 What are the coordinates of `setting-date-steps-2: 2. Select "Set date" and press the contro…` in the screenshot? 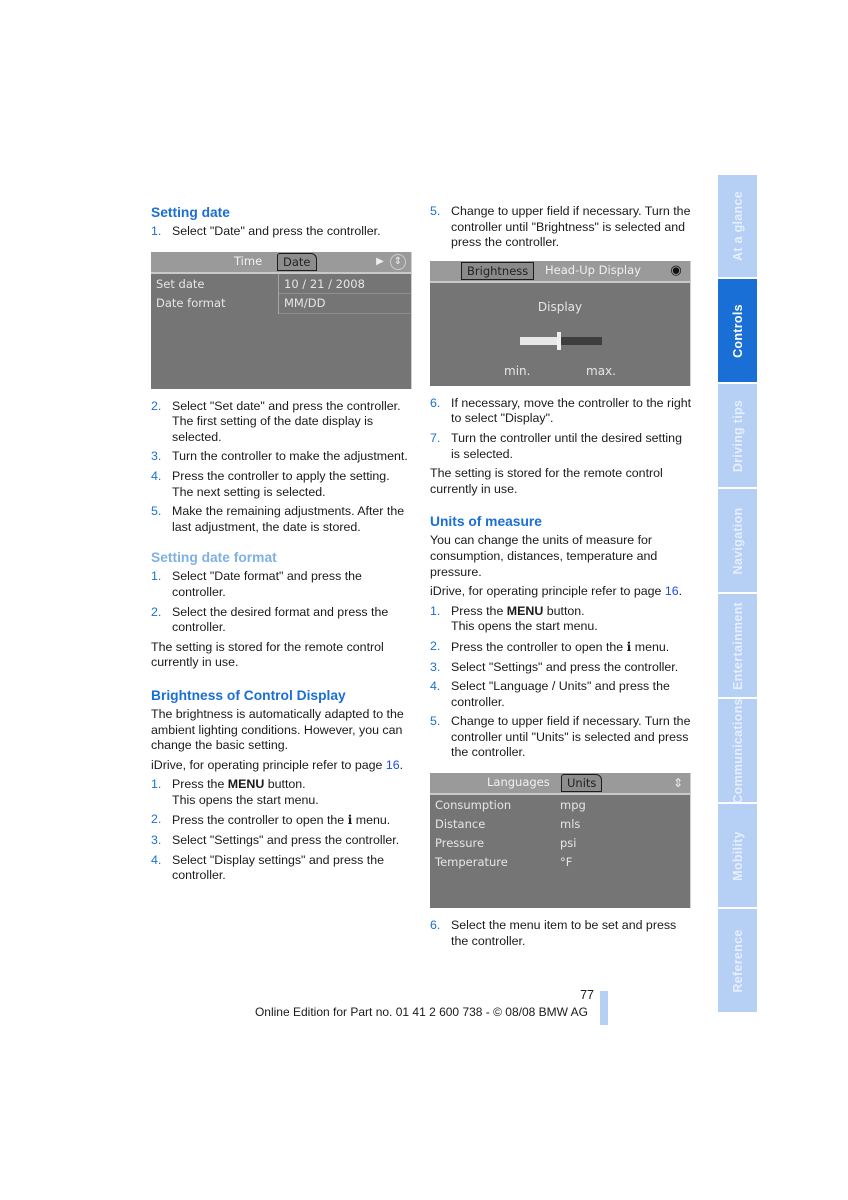 It's located at (282, 467).